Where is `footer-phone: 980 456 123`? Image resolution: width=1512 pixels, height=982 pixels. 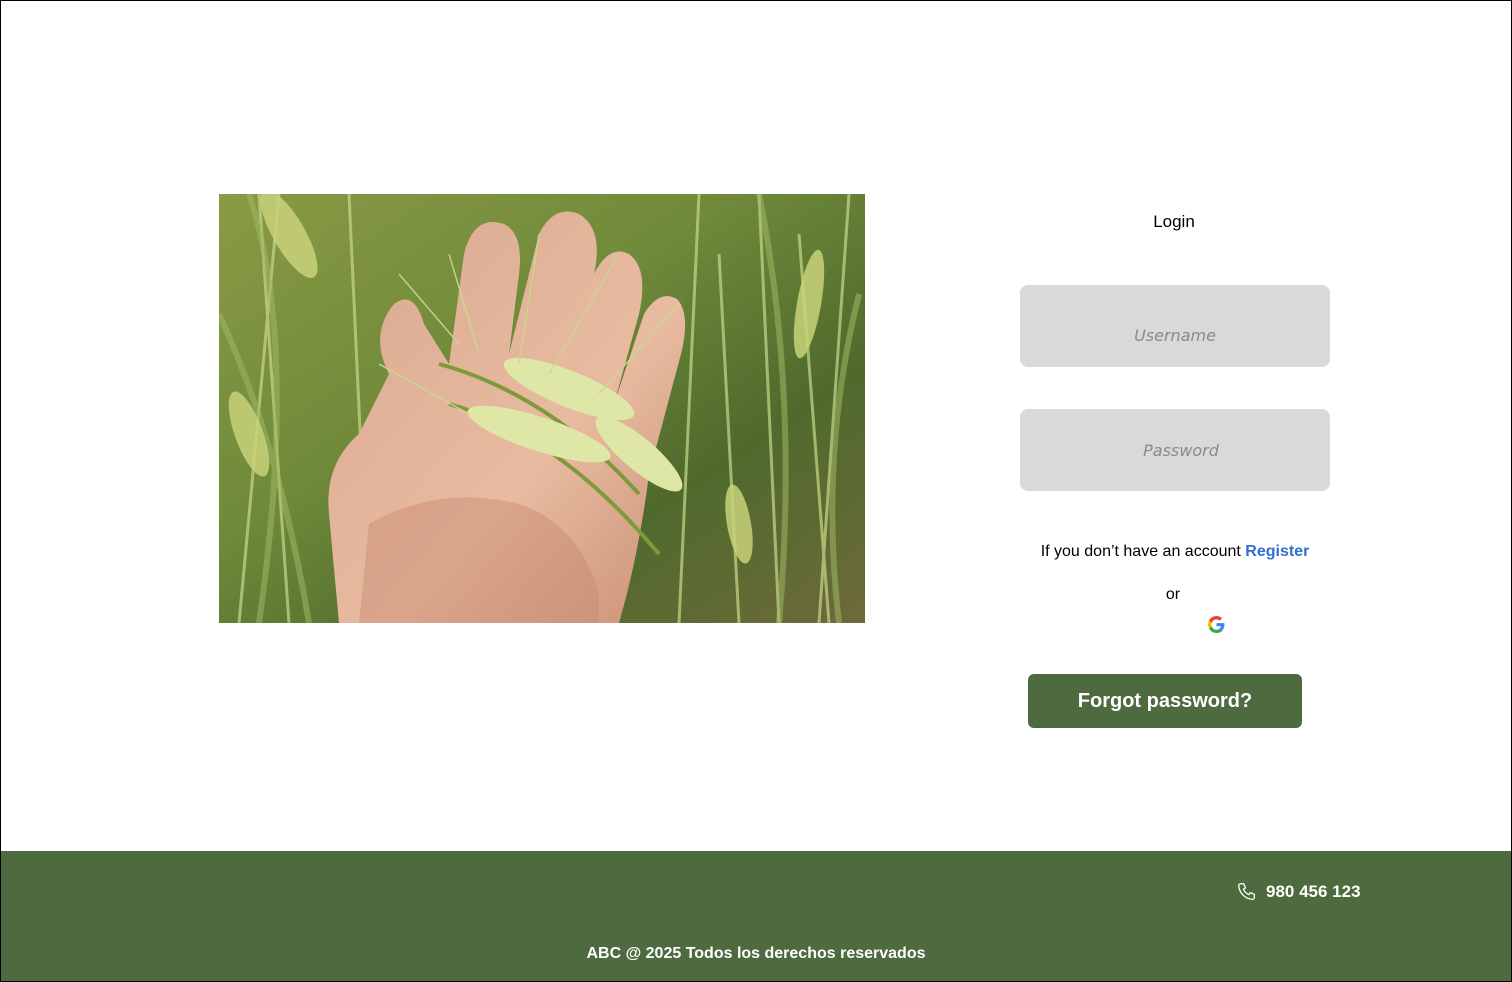
footer-phone: 980 456 123 is located at coordinates (1298, 892).